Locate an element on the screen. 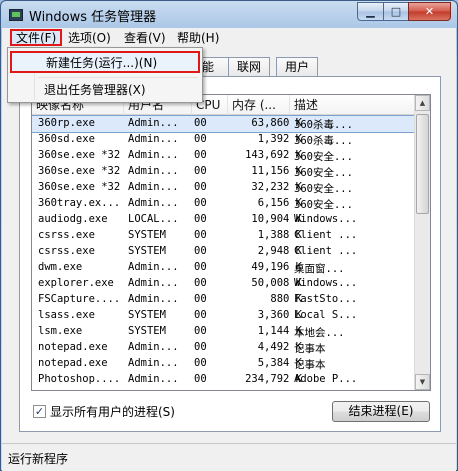 The image size is (458, 471). cell-image-name: 360sd.exe is located at coordinates (66, 139).